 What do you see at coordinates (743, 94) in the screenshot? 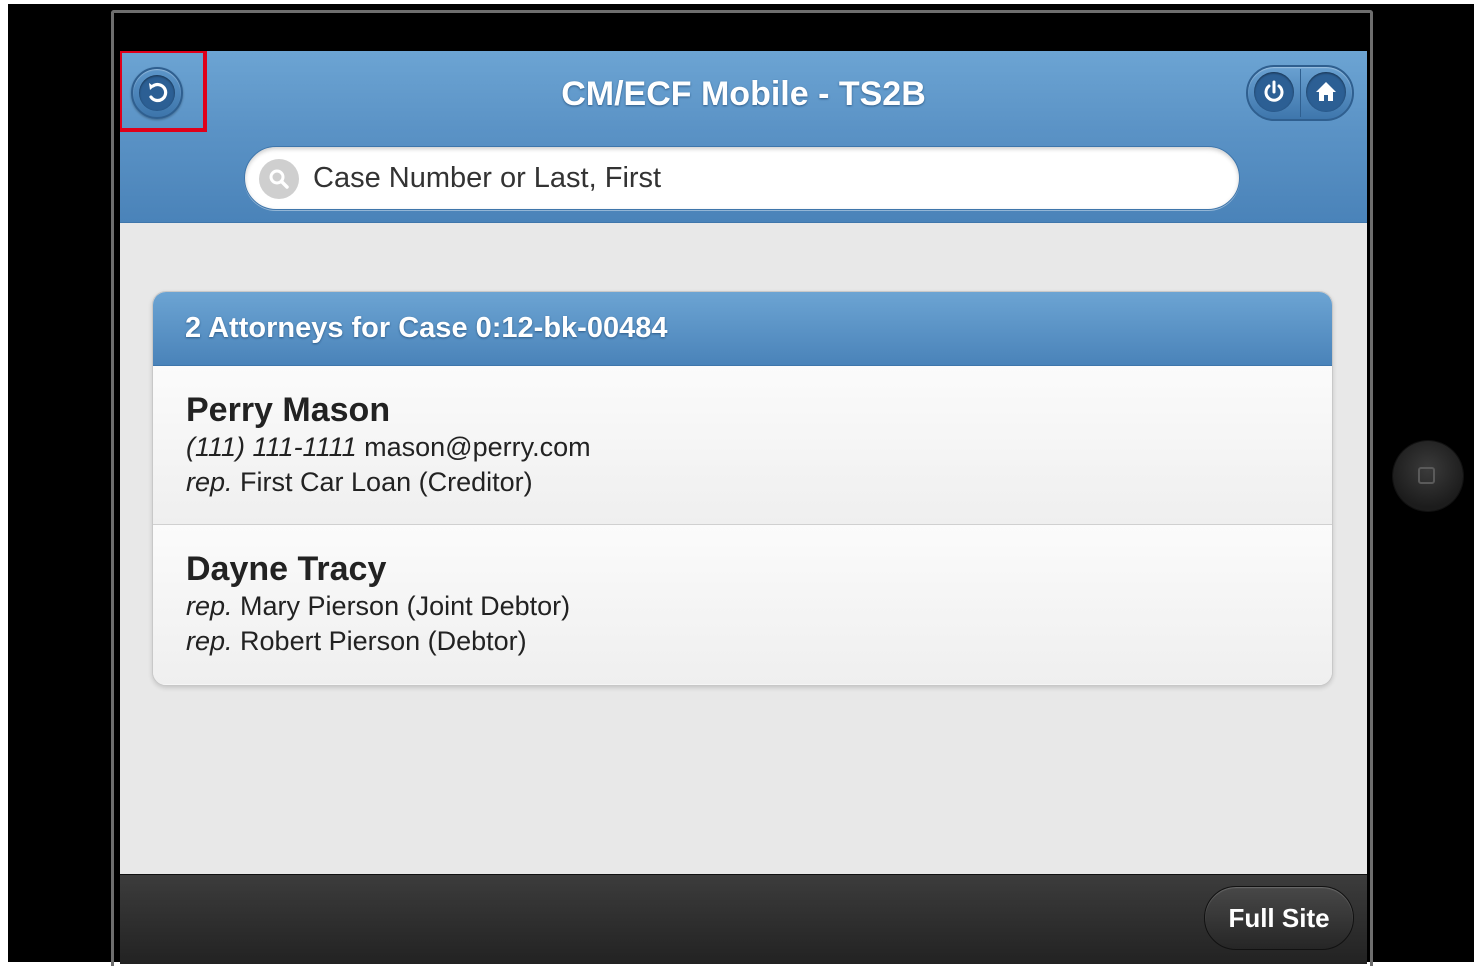
I see `page-title: CM/ECF Mobile - TS2B` at bounding box center [743, 94].